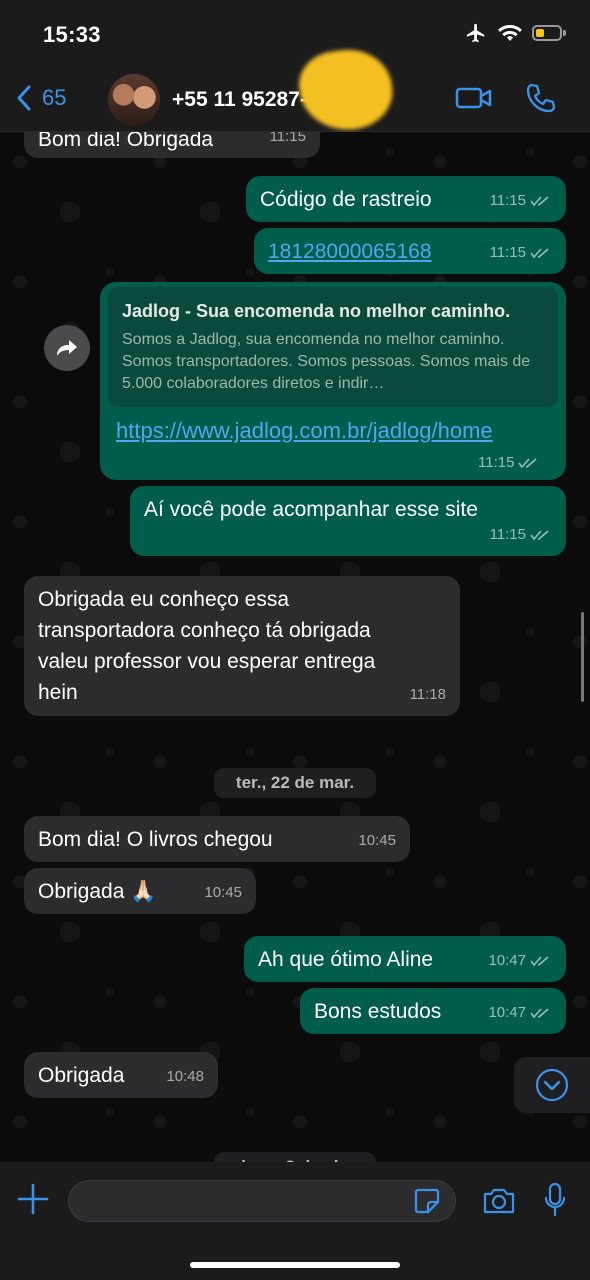 Image resolution: width=590 pixels, height=1280 pixels. Describe the element at coordinates (121, 1075) in the screenshot. I see `message-incoming: Obrigada 10:48` at that location.